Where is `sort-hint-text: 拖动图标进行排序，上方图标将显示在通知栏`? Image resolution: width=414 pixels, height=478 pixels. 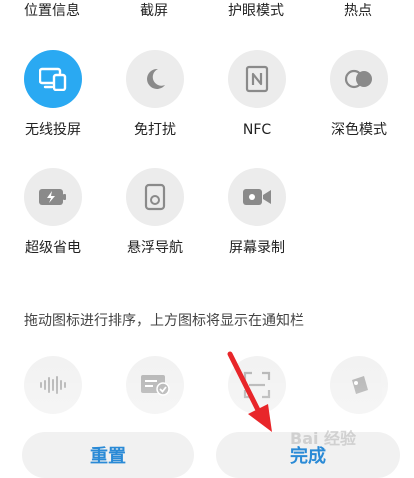
sort-hint-text: 拖动图标进行排序，上方图标将显示在通知栏 is located at coordinates (164, 321).